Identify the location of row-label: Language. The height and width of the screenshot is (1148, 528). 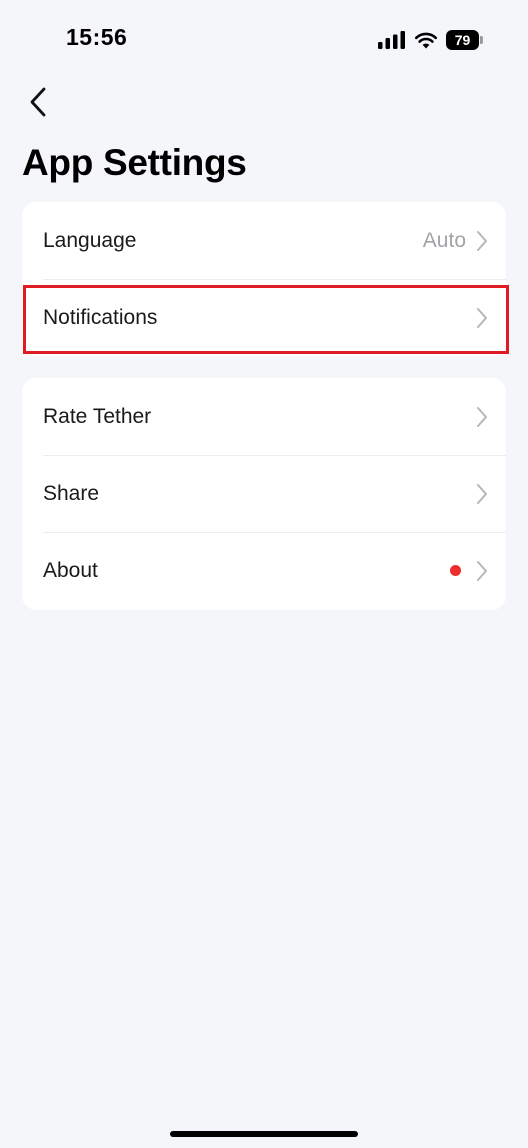
(90, 240).